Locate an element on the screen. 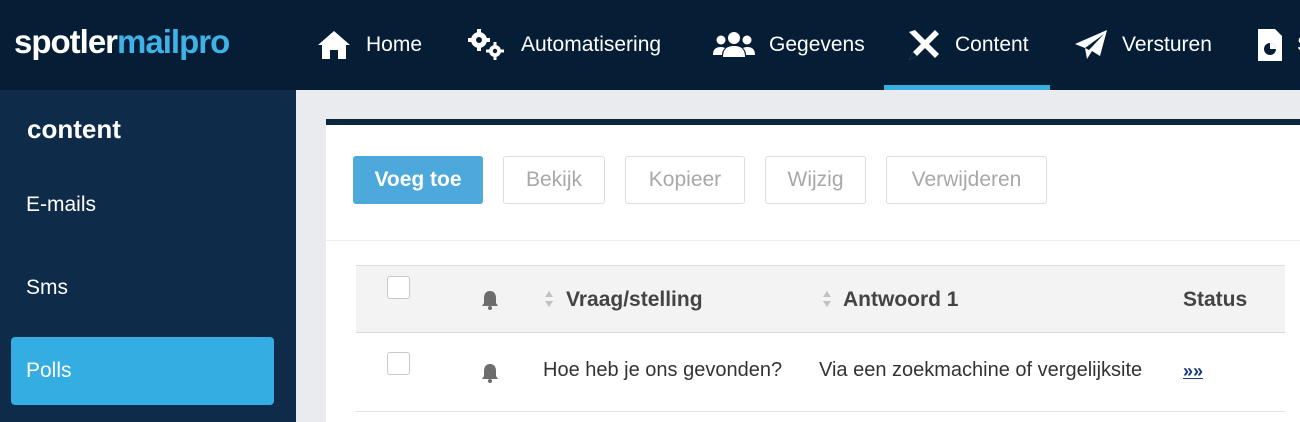 This screenshot has height=422, width=1300. select-all-checkbox is located at coordinates (398, 287).